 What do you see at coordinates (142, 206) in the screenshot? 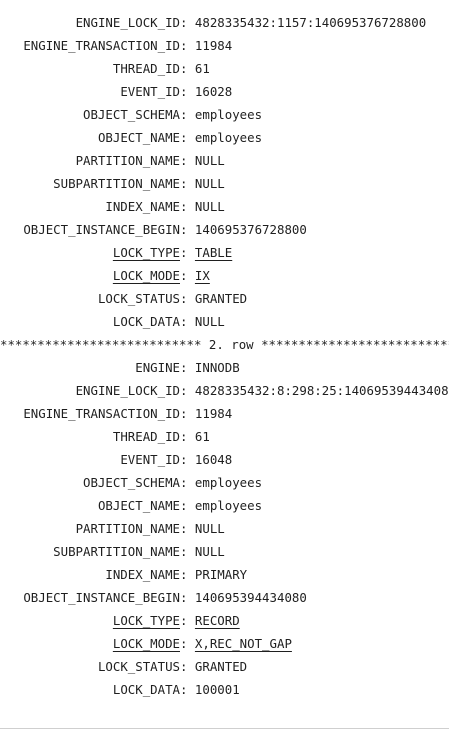
I see `field-name: INDEX_NAME` at bounding box center [142, 206].